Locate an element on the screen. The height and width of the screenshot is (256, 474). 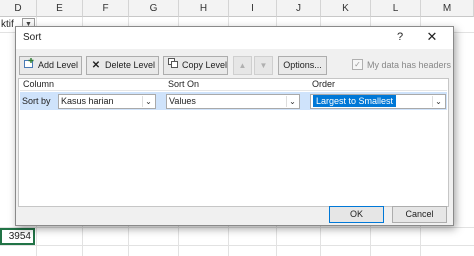
my-data-has-headers-label: My data has headers is located at coordinates (409, 65).